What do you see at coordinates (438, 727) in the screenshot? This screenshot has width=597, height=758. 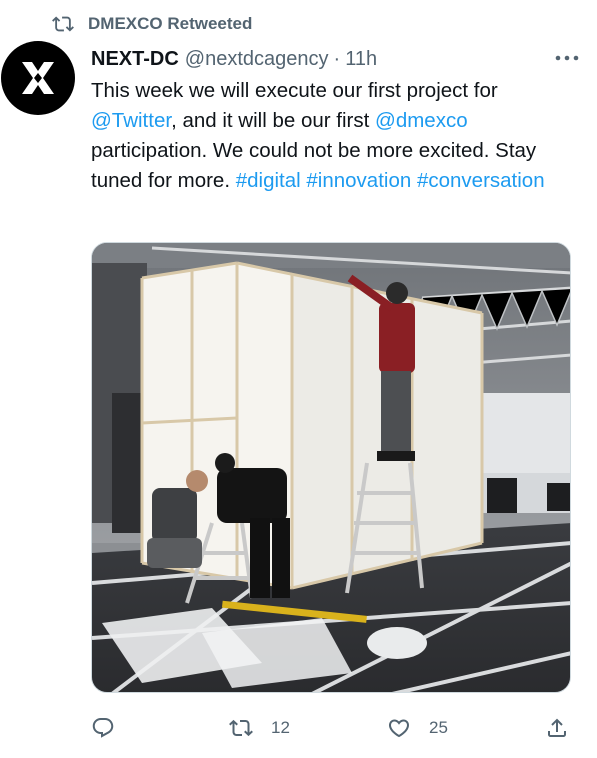 I see `like-count: 25` at bounding box center [438, 727].